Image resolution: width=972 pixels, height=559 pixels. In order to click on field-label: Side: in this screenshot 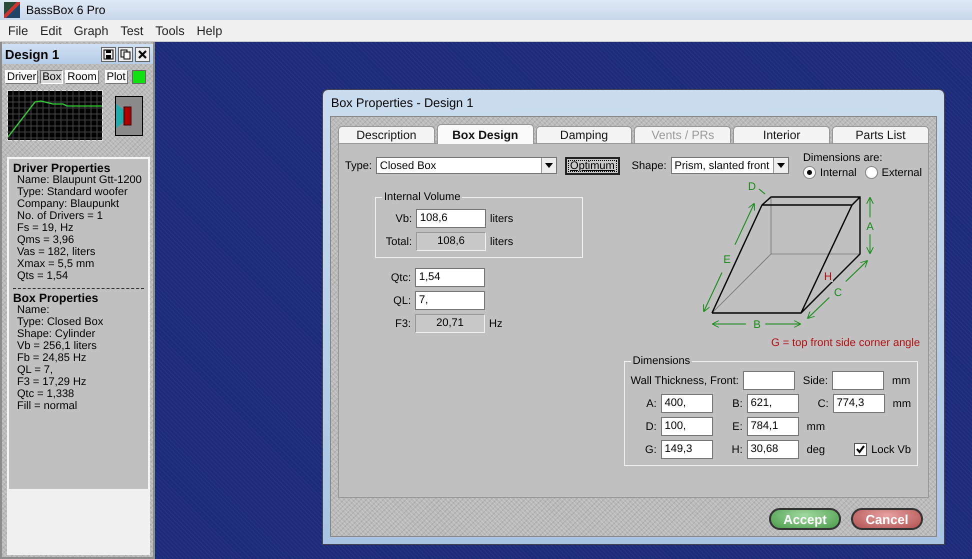, I will do `click(815, 380)`.